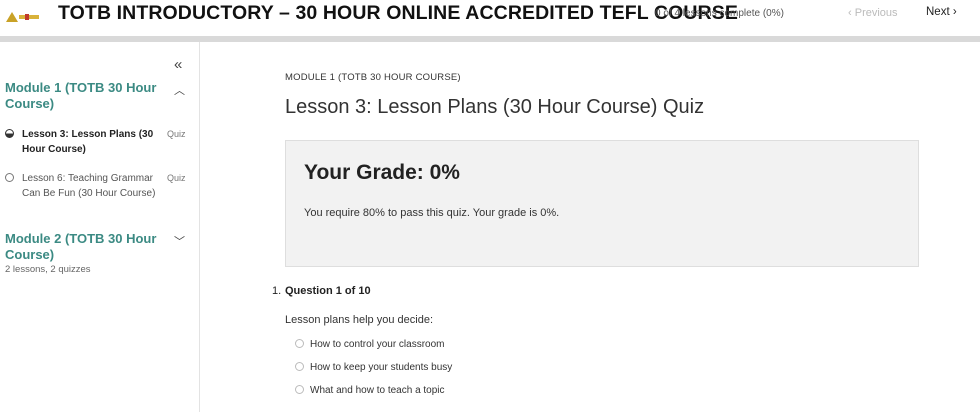  What do you see at coordinates (954, 12) in the screenshot?
I see `chevron-right-icon: ›` at bounding box center [954, 12].